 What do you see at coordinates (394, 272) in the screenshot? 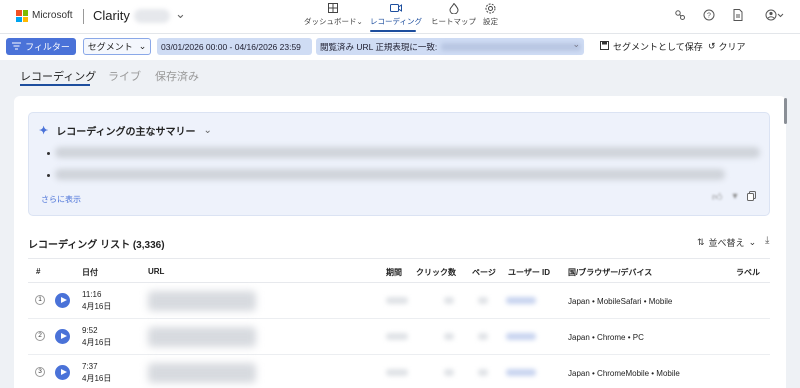
I see `col-duration: 期間` at bounding box center [394, 272].